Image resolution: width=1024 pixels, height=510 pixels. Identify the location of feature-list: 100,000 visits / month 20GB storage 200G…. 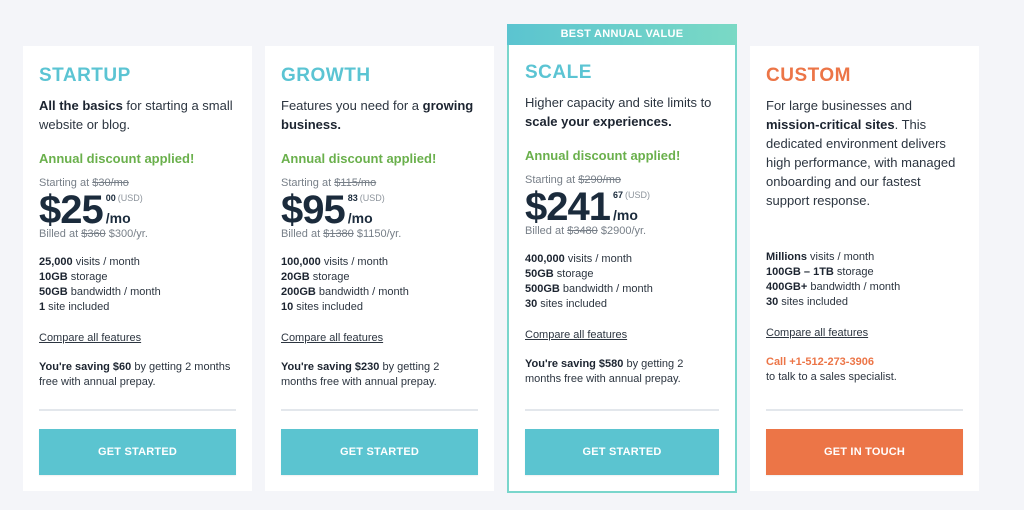
(379, 285).